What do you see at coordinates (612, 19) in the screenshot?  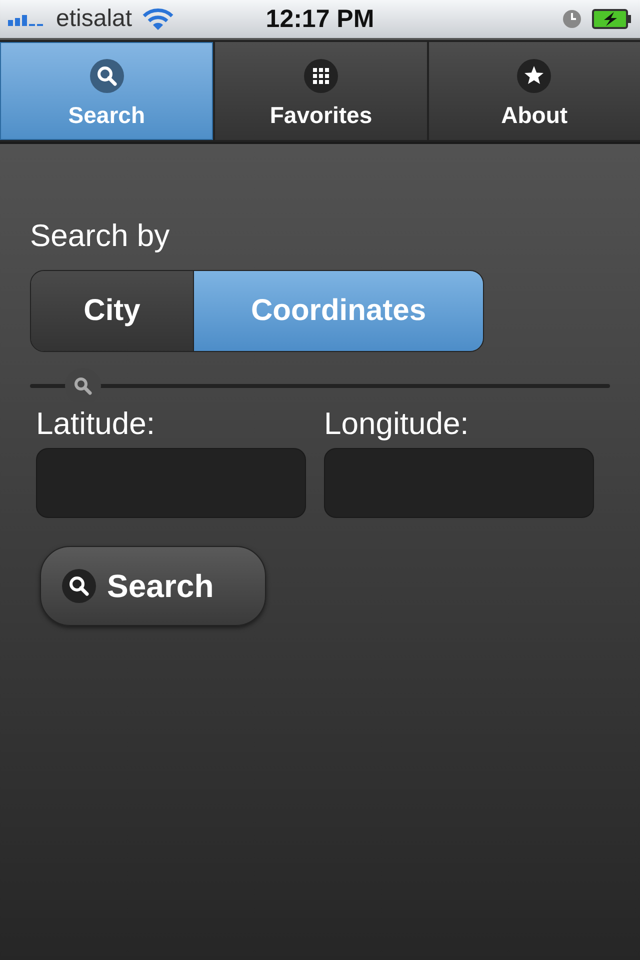 I see `battery-icon` at bounding box center [612, 19].